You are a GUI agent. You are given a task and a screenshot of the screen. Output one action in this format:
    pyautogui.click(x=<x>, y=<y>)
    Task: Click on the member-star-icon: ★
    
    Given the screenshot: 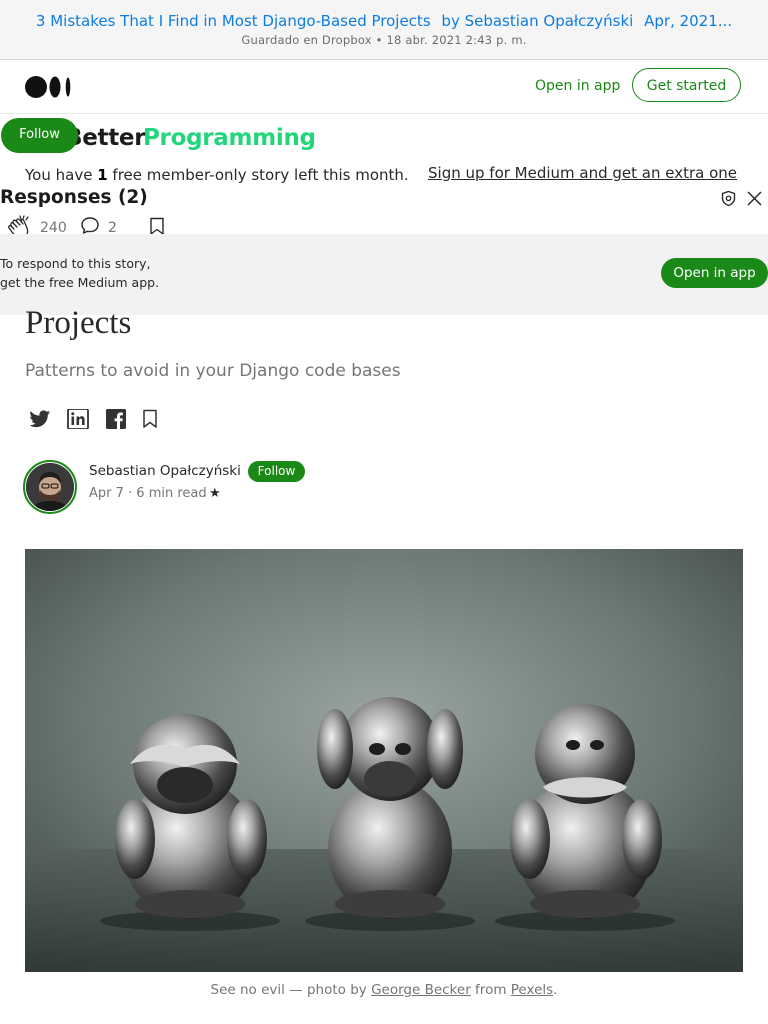 What is the action you would take?
    pyautogui.click(x=215, y=493)
    